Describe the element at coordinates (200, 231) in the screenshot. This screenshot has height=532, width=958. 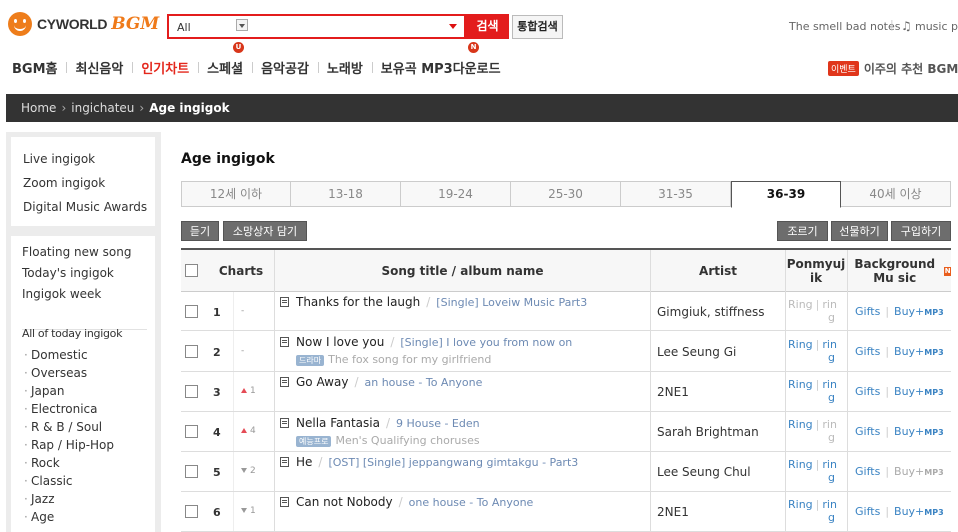
I see `listen-button: 듣기` at that location.